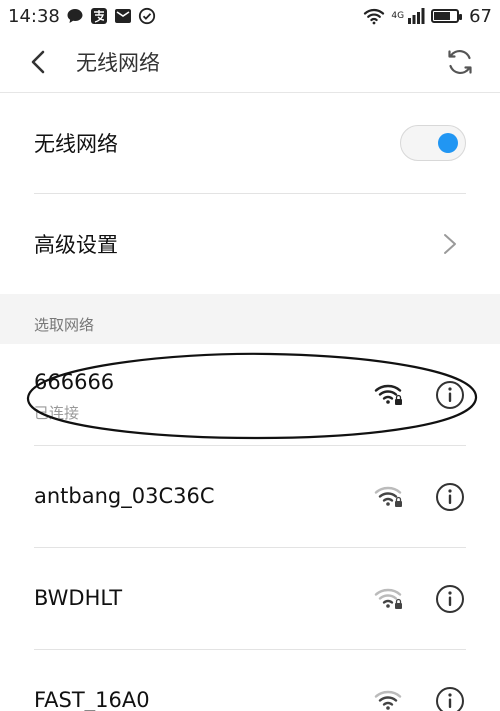 The height and width of the screenshot is (711, 500). What do you see at coordinates (124, 496) in the screenshot?
I see `network-name: antbang_03C36C` at bounding box center [124, 496].